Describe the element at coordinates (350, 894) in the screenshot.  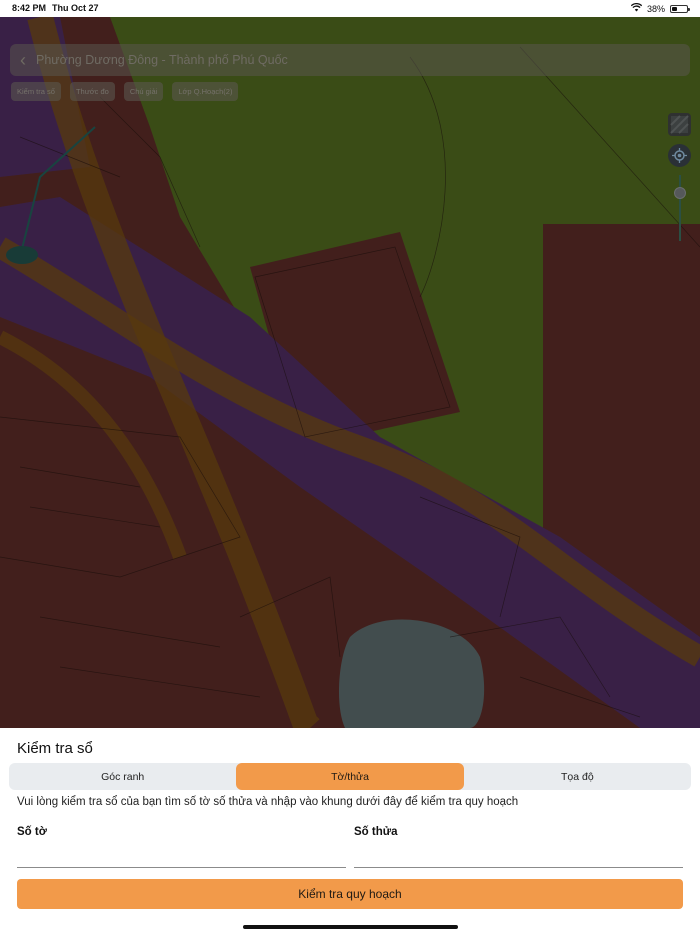
I see `check-planning-button: Kiểm tra quy hoạch` at that location.